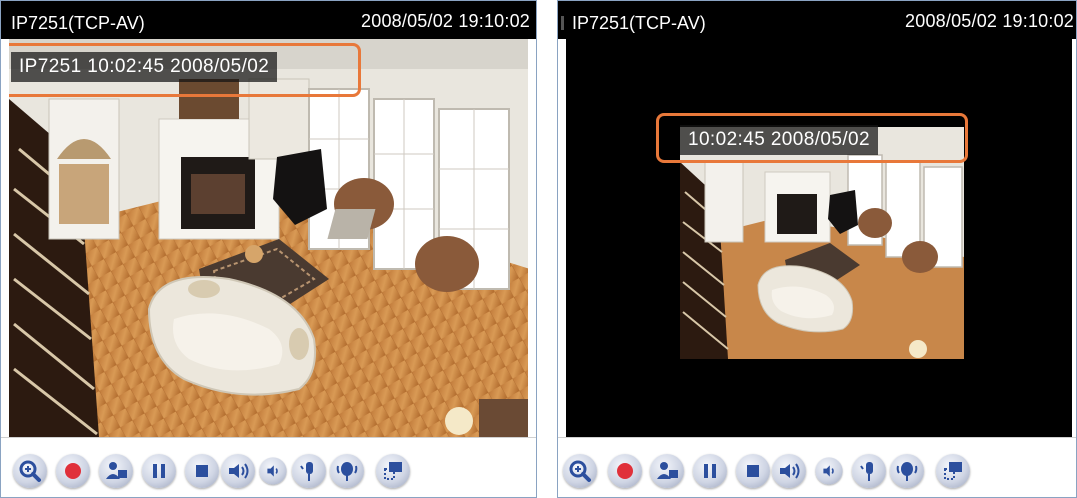 This screenshot has width=1077, height=498. Describe the element at coordinates (144, 67) in the screenshot. I see `text-overlay: IP7251 10:02:45 2008/05/02` at that location.